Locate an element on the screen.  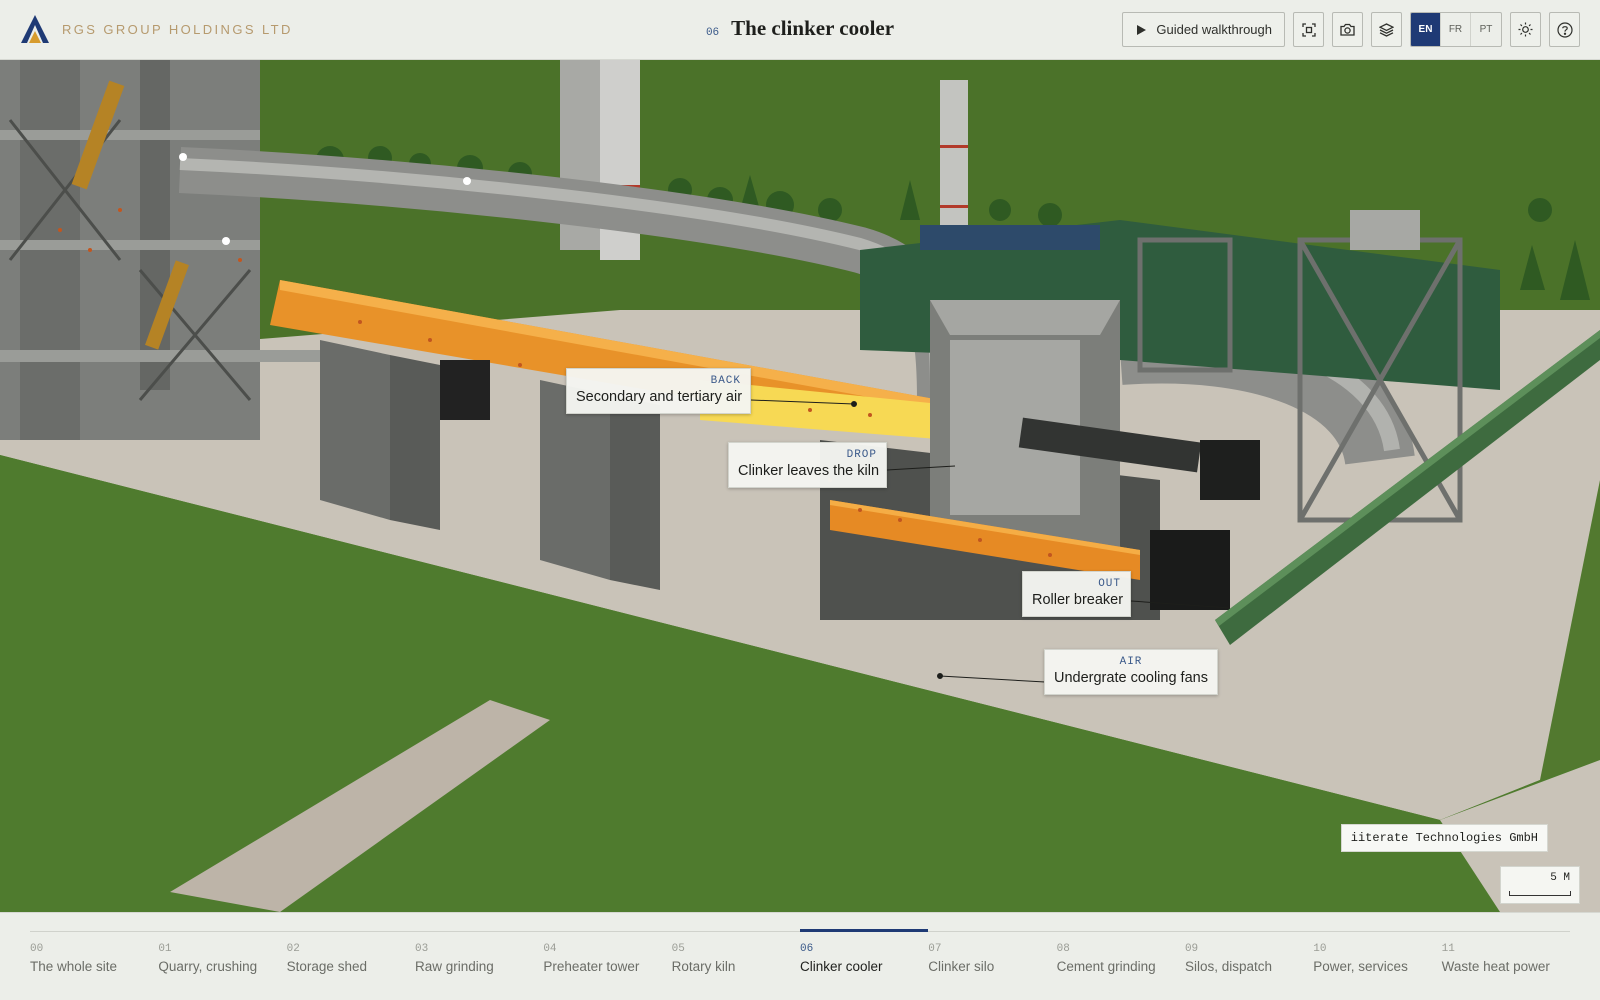
callout-out-tag: OUT is located at coordinates (1109, 584).